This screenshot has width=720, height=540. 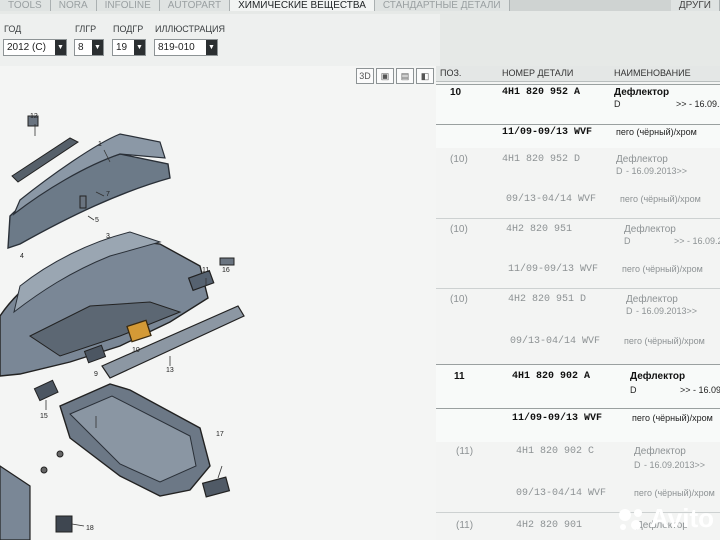 What do you see at coordinates (578, 218) in the screenshot?
I see `row-divider` at bounding box center [578, 218].